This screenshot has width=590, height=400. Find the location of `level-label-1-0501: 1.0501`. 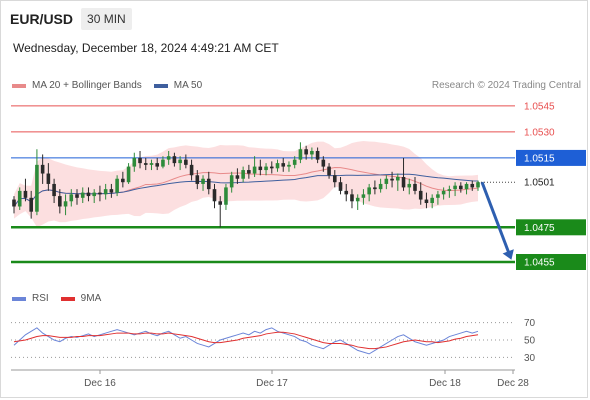

level-label-1-0501: 1.0501 is located at coordinates (539, 183).